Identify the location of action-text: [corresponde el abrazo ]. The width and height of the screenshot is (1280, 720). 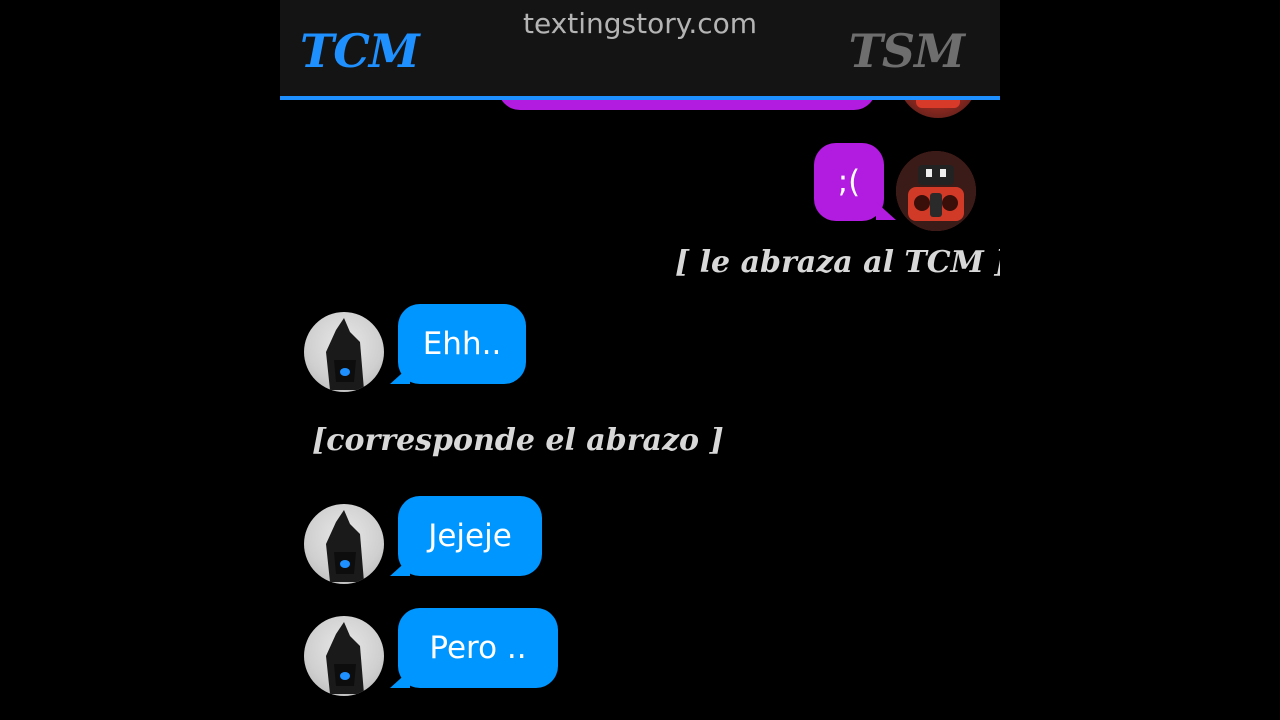
(518, 440).